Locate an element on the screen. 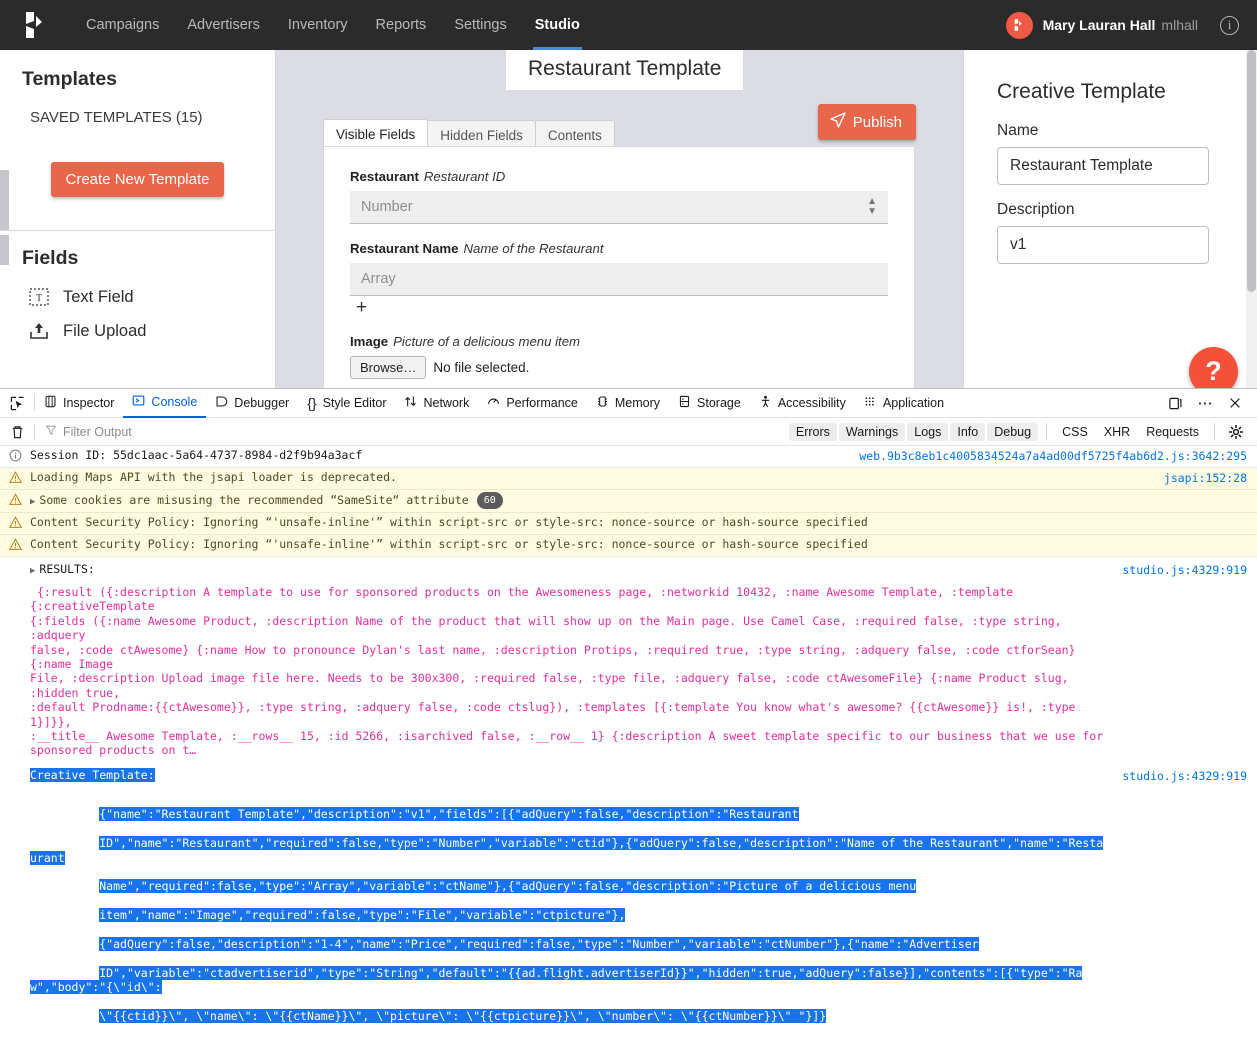 The image size is (1257, 1040). devtools-tab-memory: Memory is located at coordinates (628, 403).